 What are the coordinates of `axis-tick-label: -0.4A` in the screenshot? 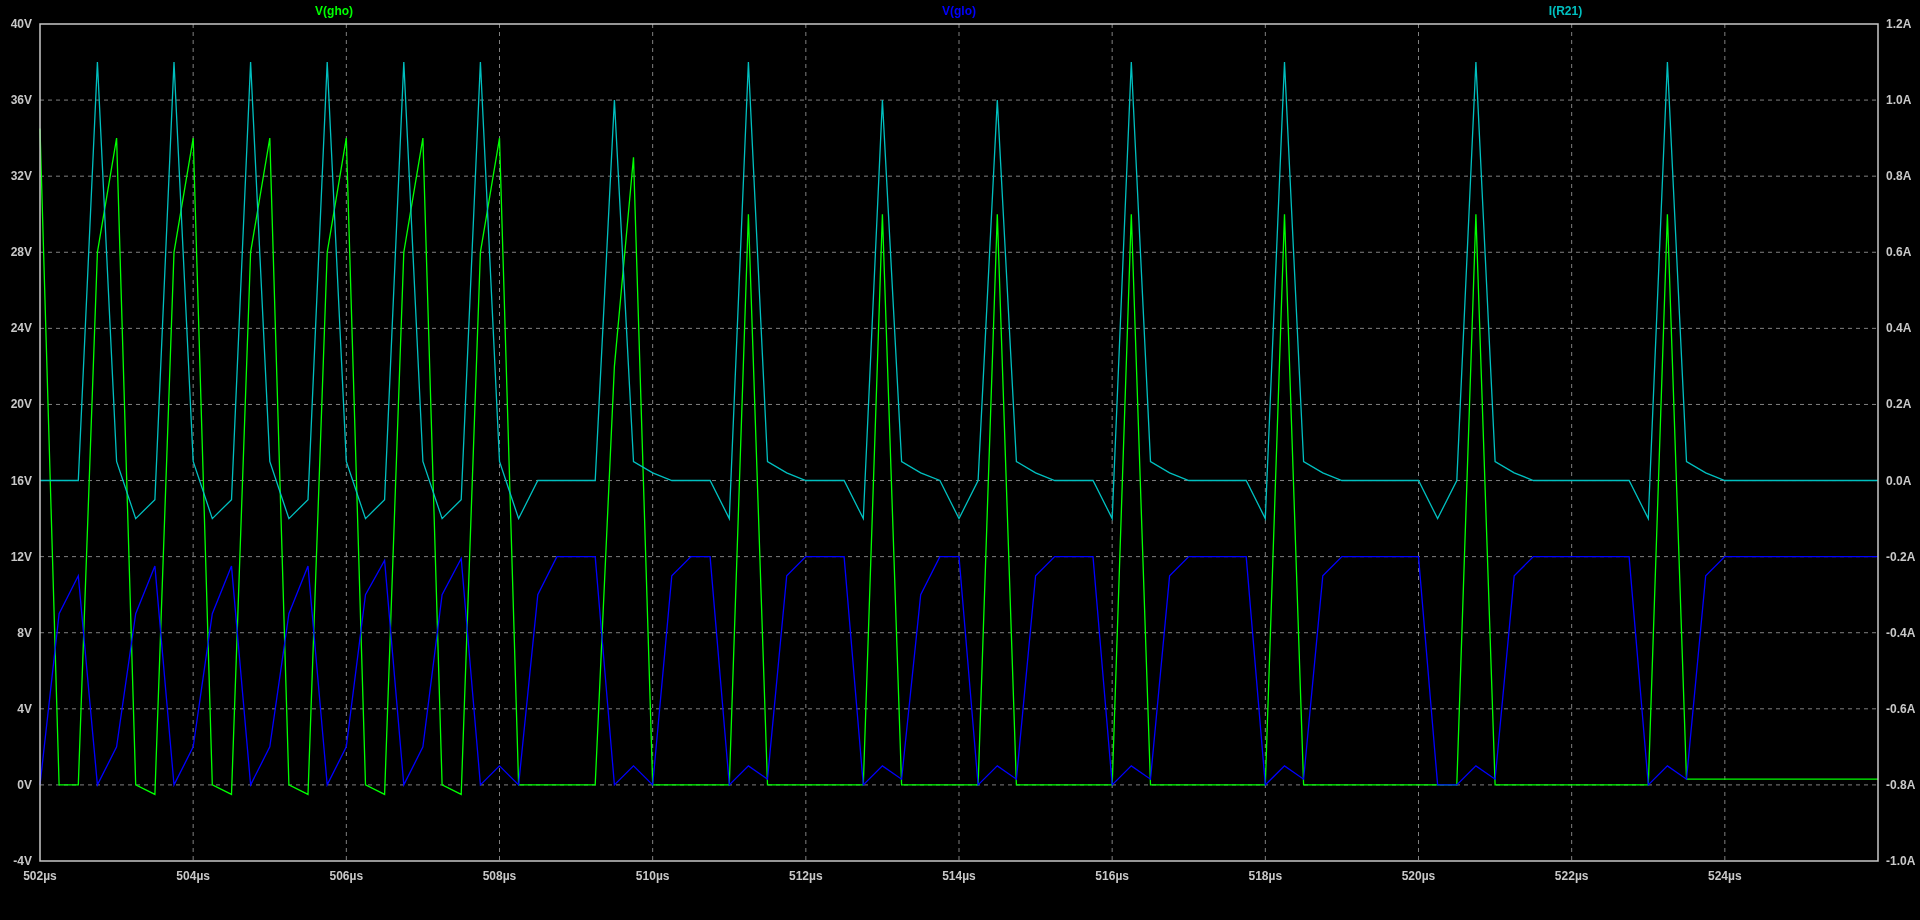 It's located at (1901, 632).